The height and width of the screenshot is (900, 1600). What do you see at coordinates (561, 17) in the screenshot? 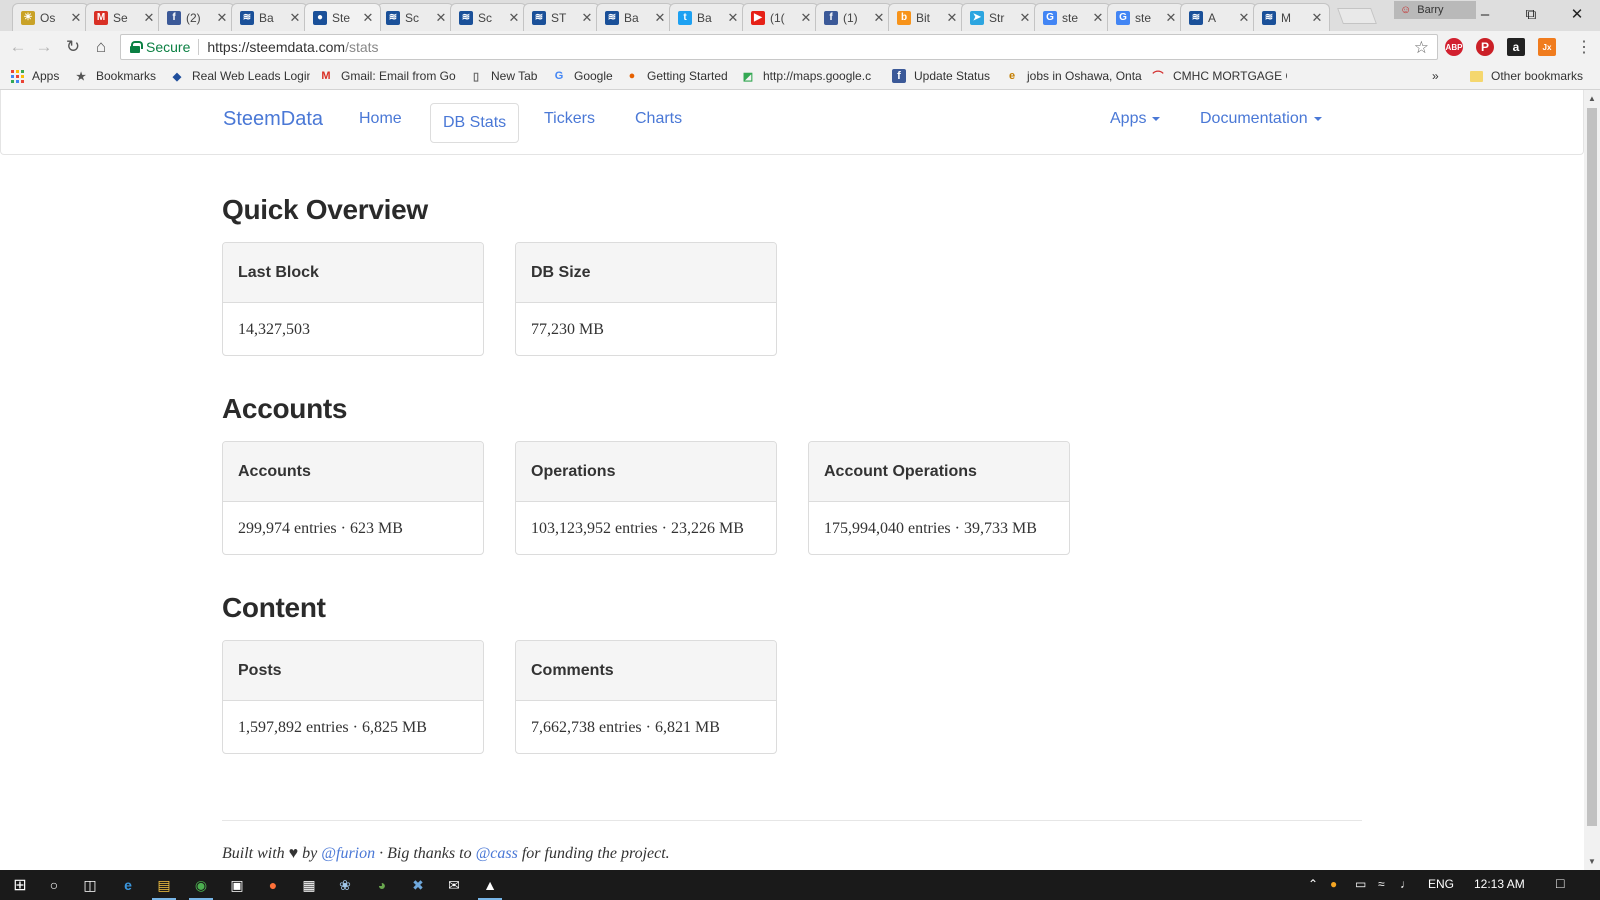
I see `browser-tab: ≋ ST ✕` at bounding box center [561, 17].